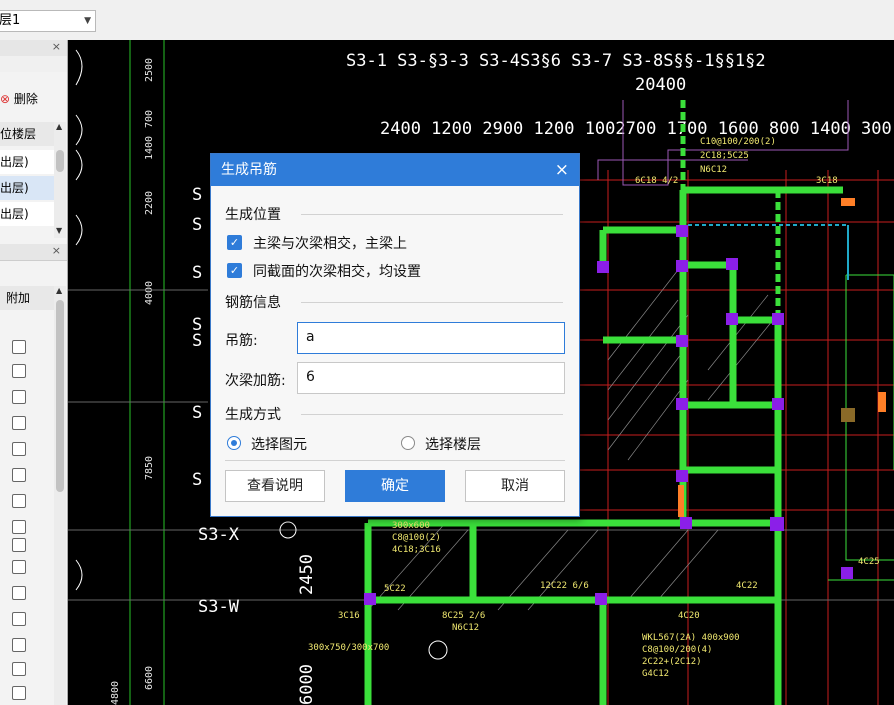 This screenshot has width=894, height=705. I want to click on dim-2450: 2450, so click(307, 574).